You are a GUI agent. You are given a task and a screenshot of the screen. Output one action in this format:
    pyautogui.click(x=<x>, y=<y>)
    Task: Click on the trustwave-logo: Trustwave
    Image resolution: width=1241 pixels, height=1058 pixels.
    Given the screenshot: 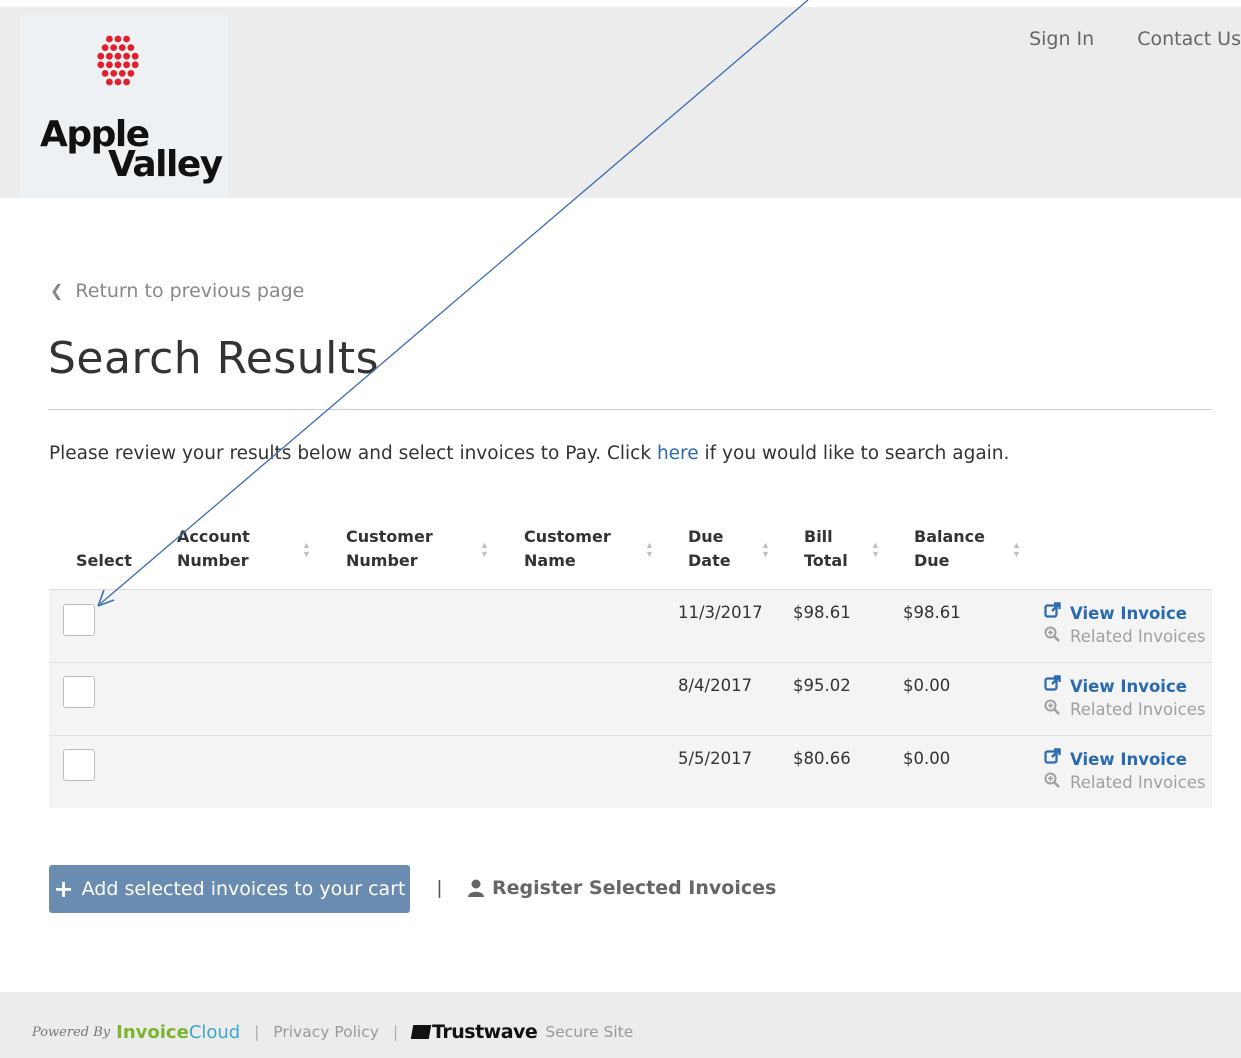 What is the action you would take?
    pyautogui.click(x=474, y=1032)
    